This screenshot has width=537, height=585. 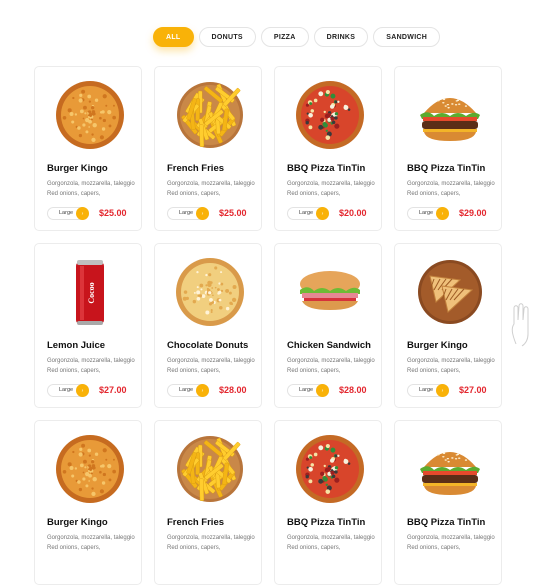 I want to click on pointer-hand-icon, so click(x=520, y=325).